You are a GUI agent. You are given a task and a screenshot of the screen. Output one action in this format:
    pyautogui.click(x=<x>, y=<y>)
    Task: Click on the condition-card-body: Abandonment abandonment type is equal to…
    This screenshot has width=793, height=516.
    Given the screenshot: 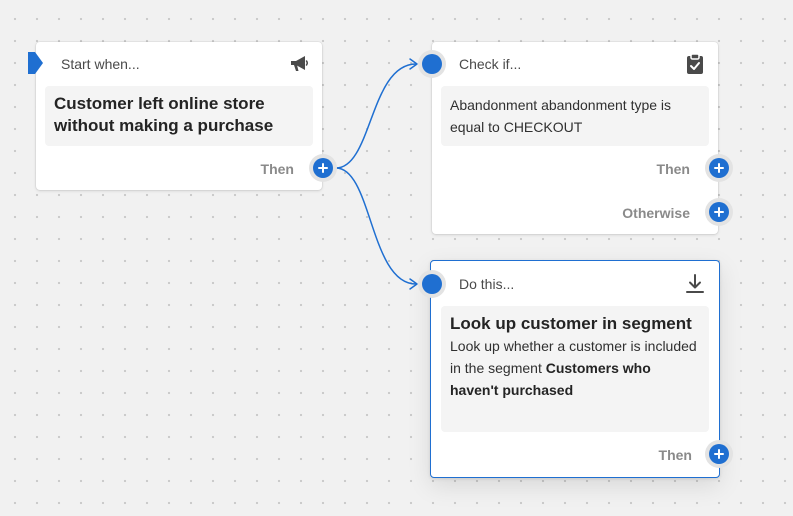 What is the action you would take?
    pyautogui.click(x=575, y=116)
    